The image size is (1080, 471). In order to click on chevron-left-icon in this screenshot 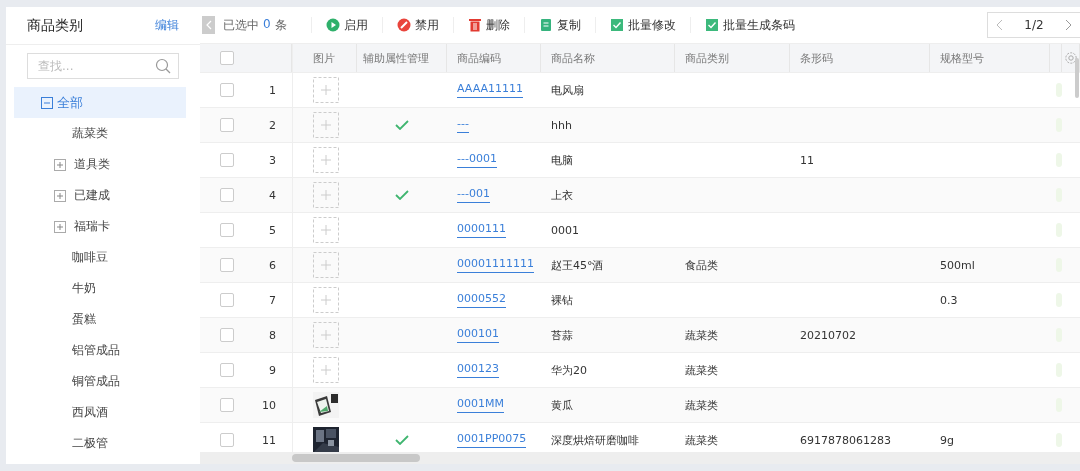, I will do `click(208, 25)`.